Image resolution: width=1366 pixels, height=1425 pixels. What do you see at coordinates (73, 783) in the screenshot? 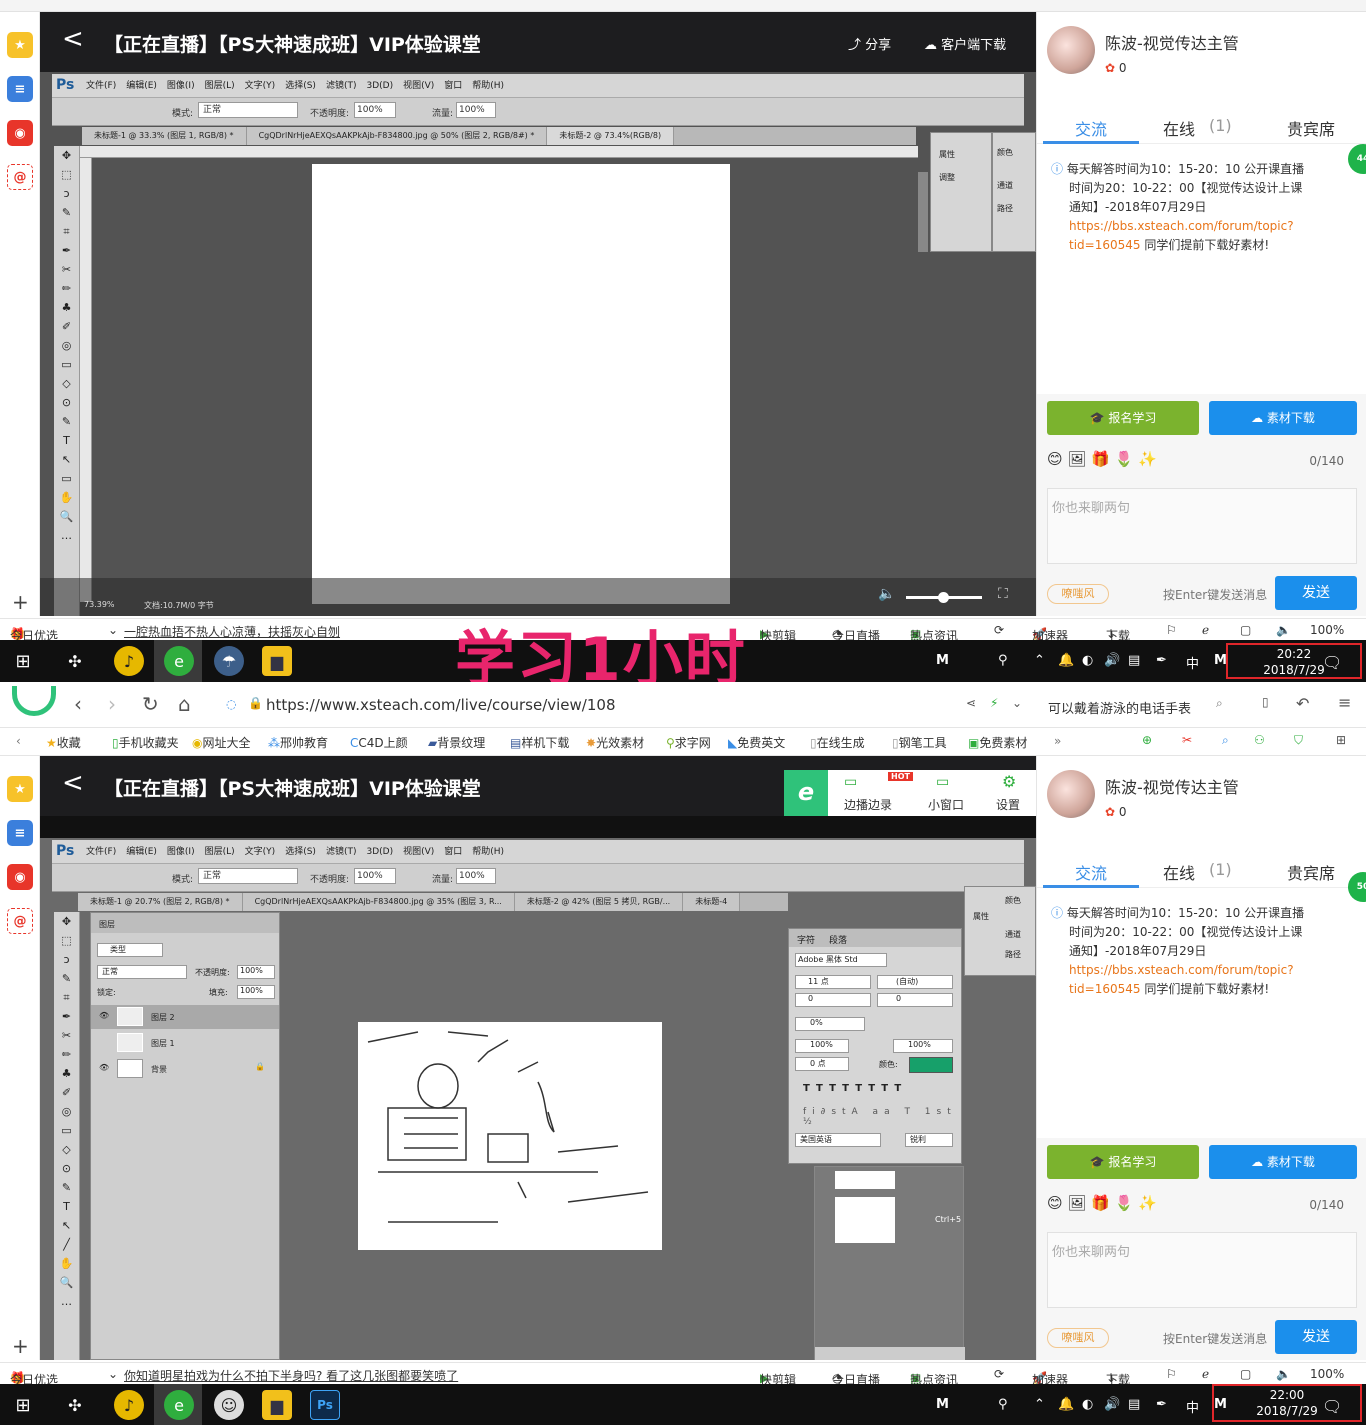
I see `back-button: <` at bounding box center [73, 783].